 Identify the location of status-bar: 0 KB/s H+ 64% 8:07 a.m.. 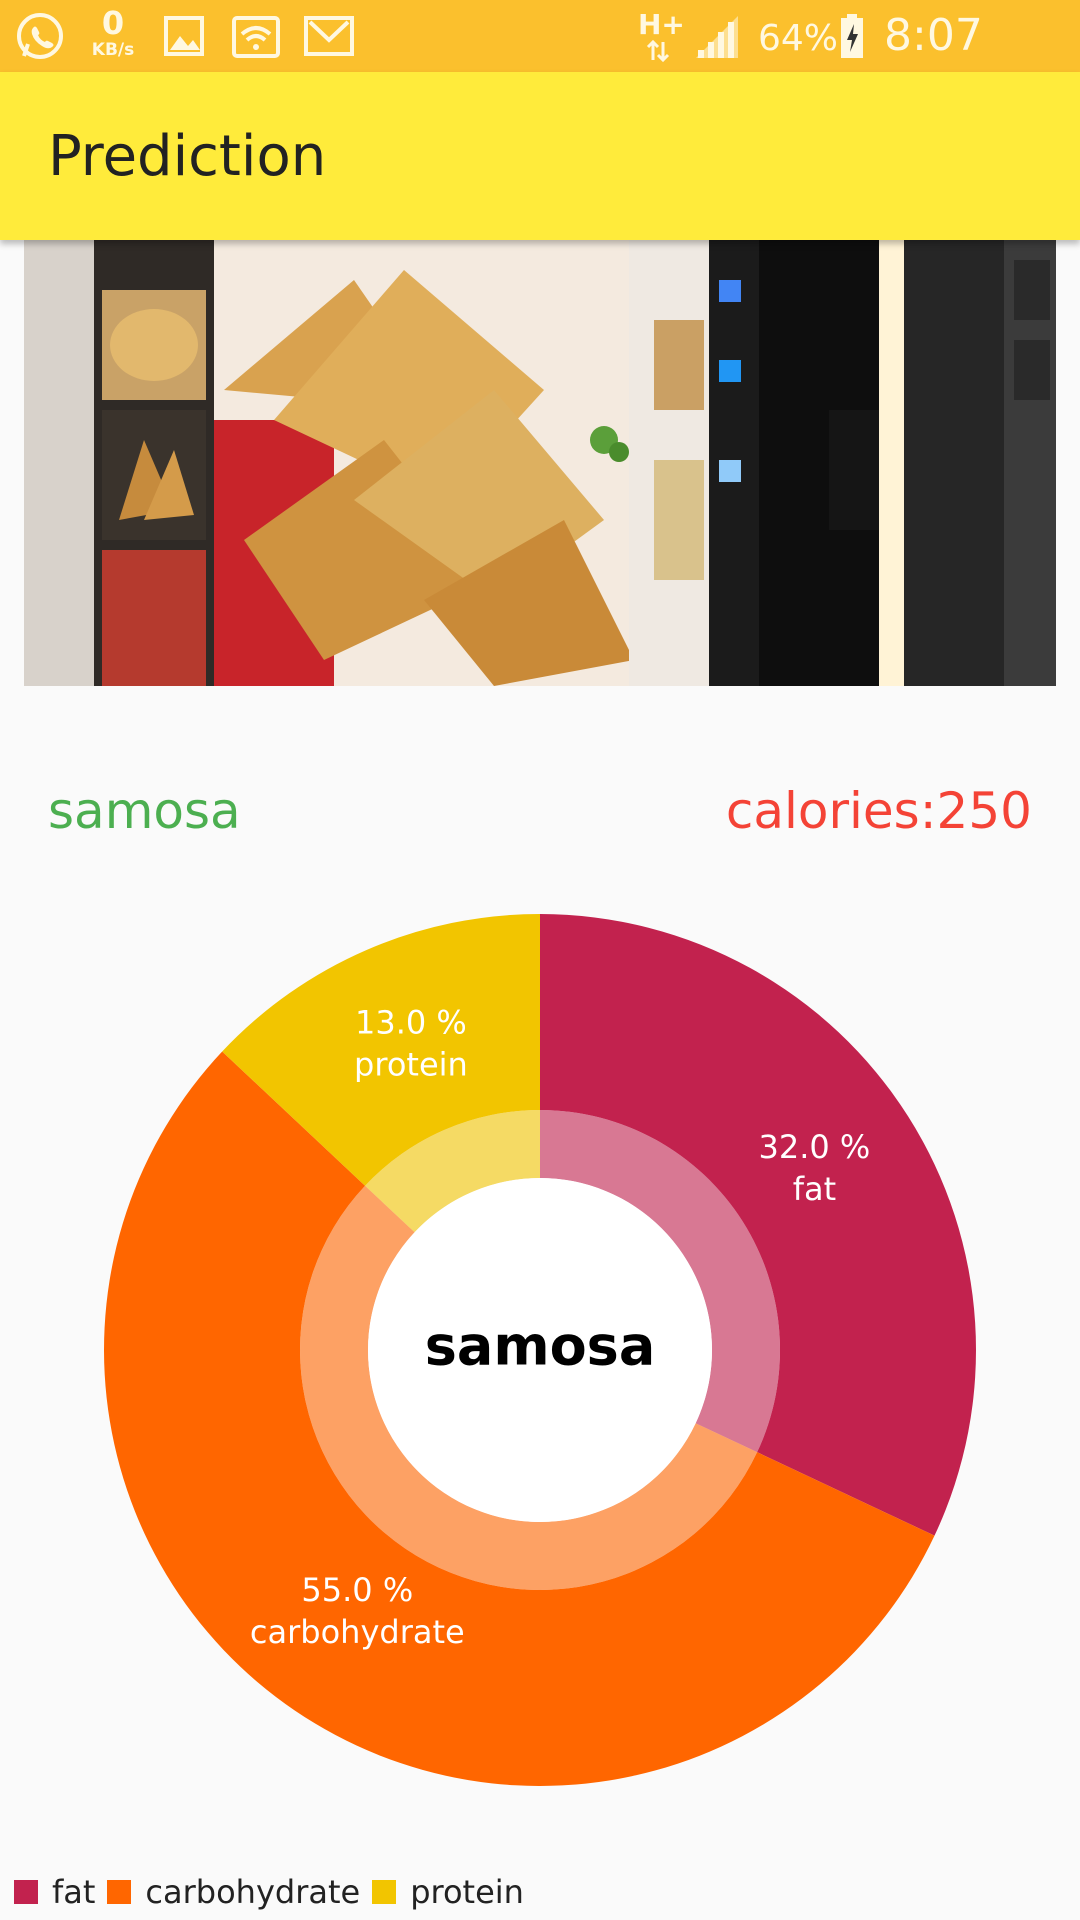
(540, 56).